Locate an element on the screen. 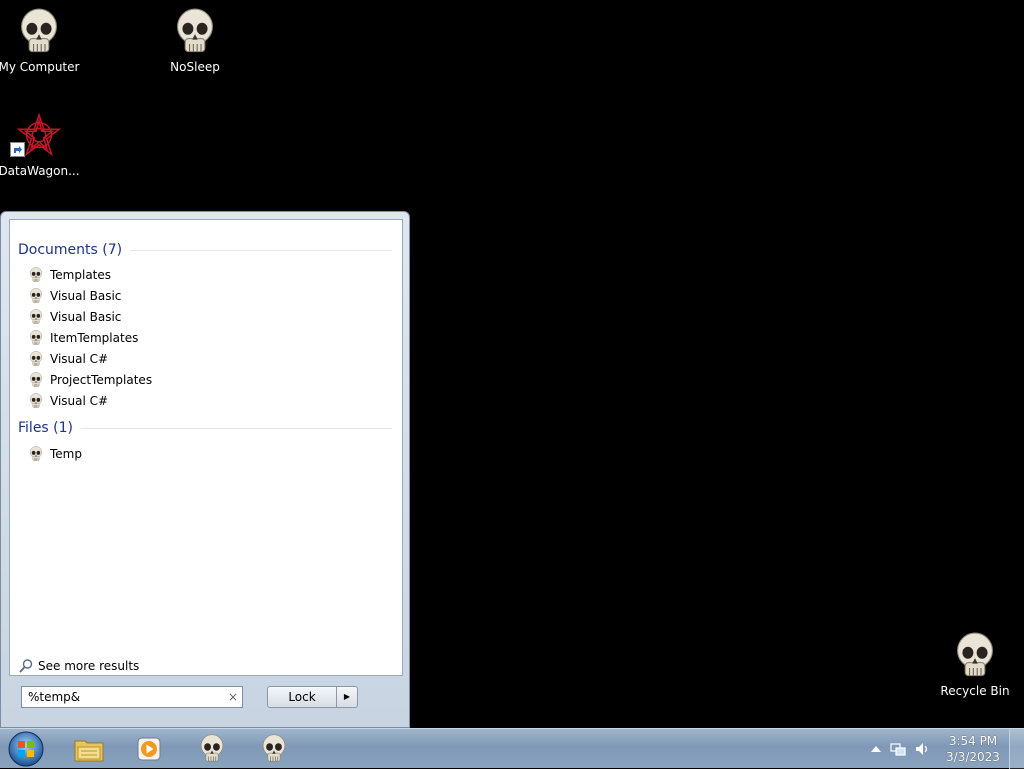  group-header-files: Files (1) is located at coordinates (205, 428).